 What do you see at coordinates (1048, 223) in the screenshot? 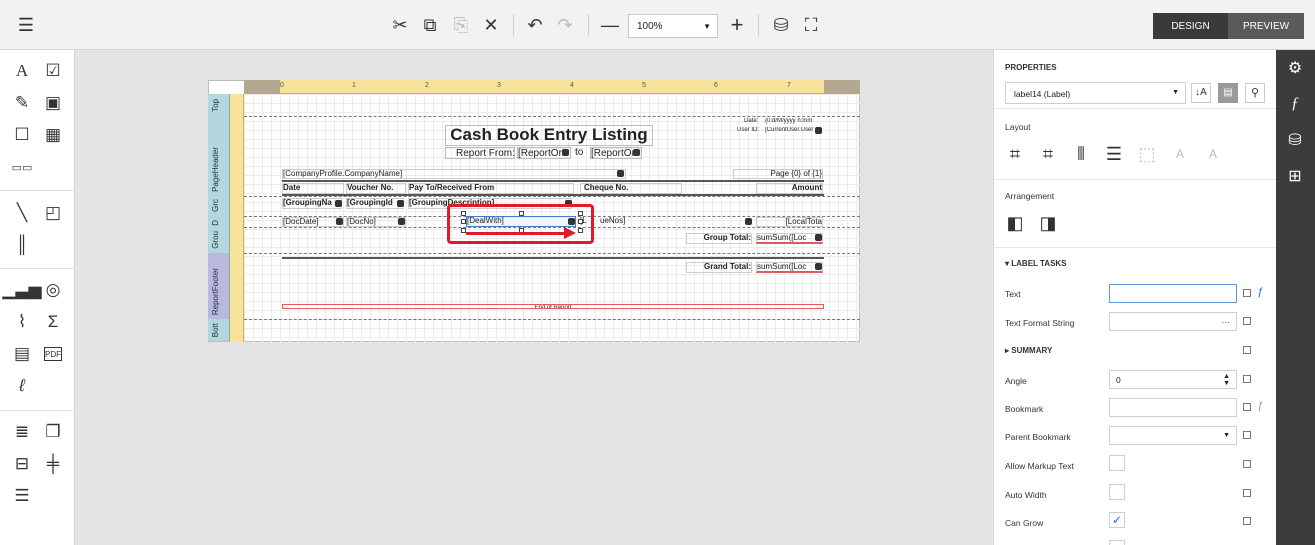
I see `send-to-back-icon: ◨` at bounding box center [1048, 223].